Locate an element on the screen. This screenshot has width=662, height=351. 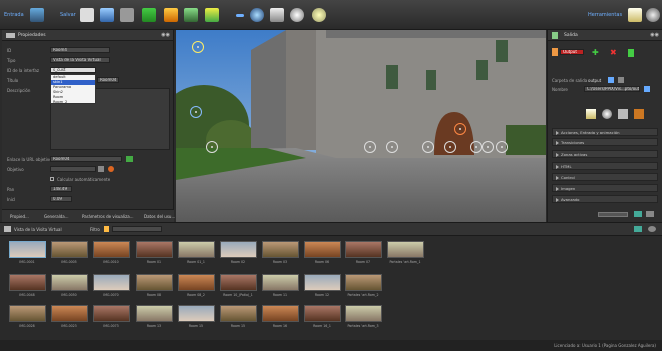
thumb-options-icon is located at coordinates (652, 229).